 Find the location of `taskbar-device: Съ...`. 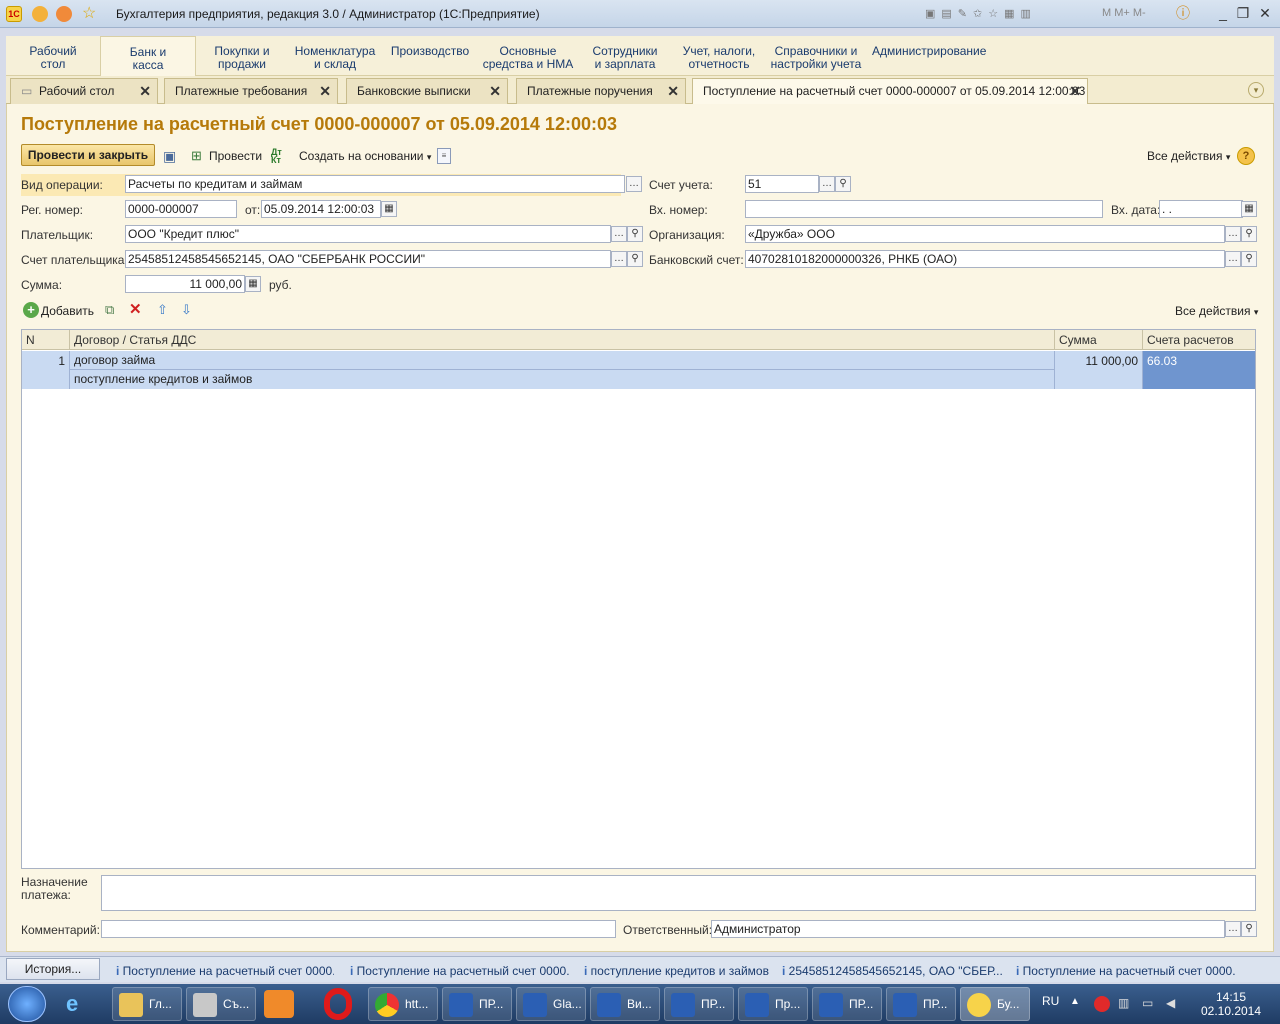

taskbar-device: Съ... is located at coordinates (221, 1004).